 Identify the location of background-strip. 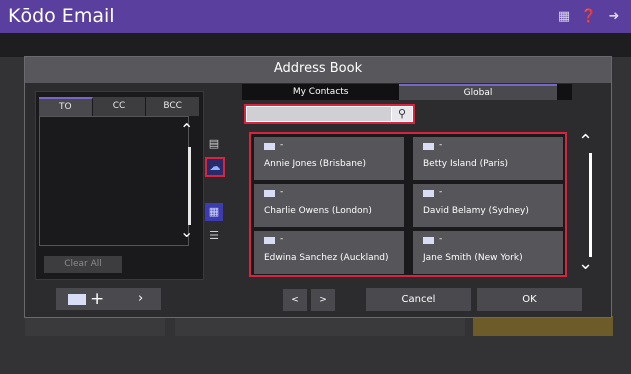
(315, 45).